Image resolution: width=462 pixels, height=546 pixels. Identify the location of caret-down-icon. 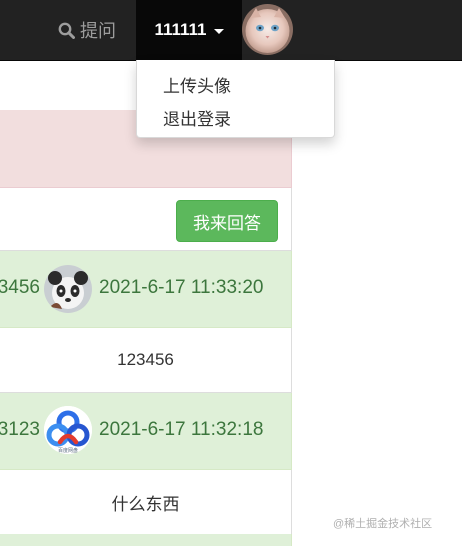
(218, 31).